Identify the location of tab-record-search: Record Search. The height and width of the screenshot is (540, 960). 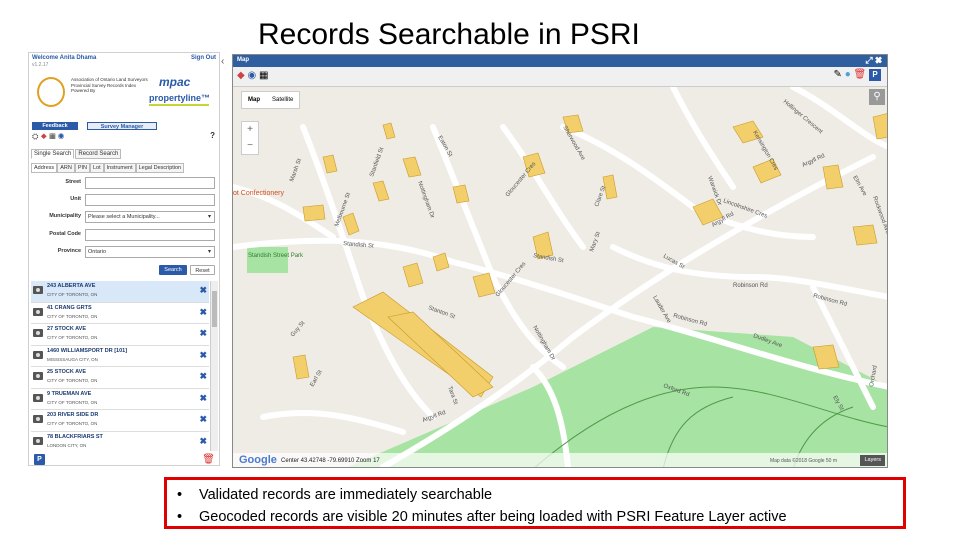
(98, 154).